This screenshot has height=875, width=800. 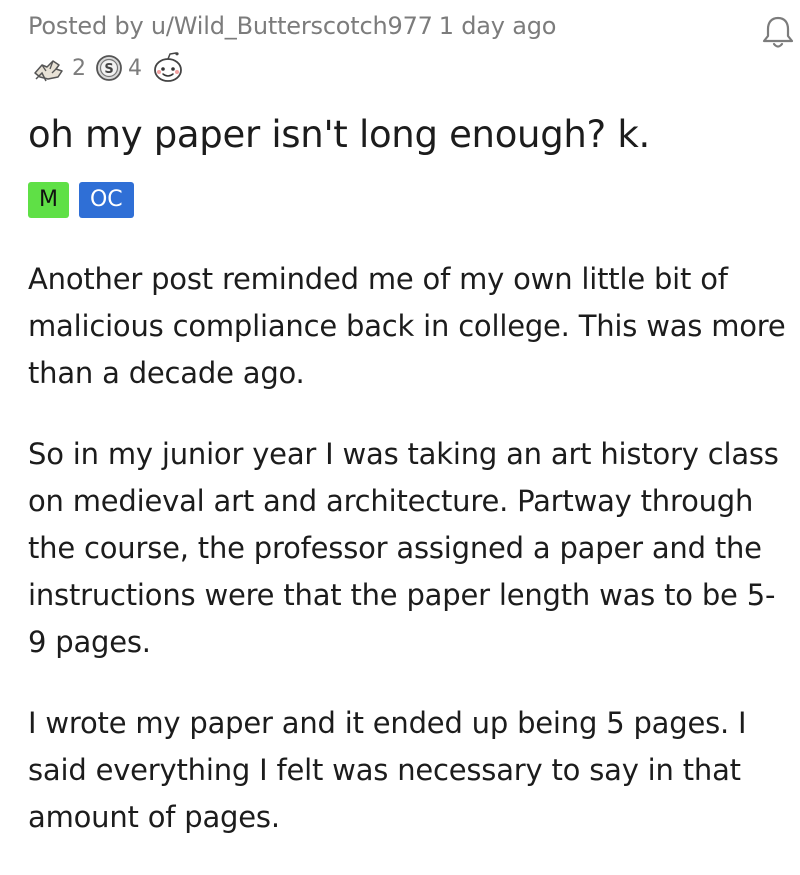 I want to click on wholesome-award-icon, so click(x=168, y=68).